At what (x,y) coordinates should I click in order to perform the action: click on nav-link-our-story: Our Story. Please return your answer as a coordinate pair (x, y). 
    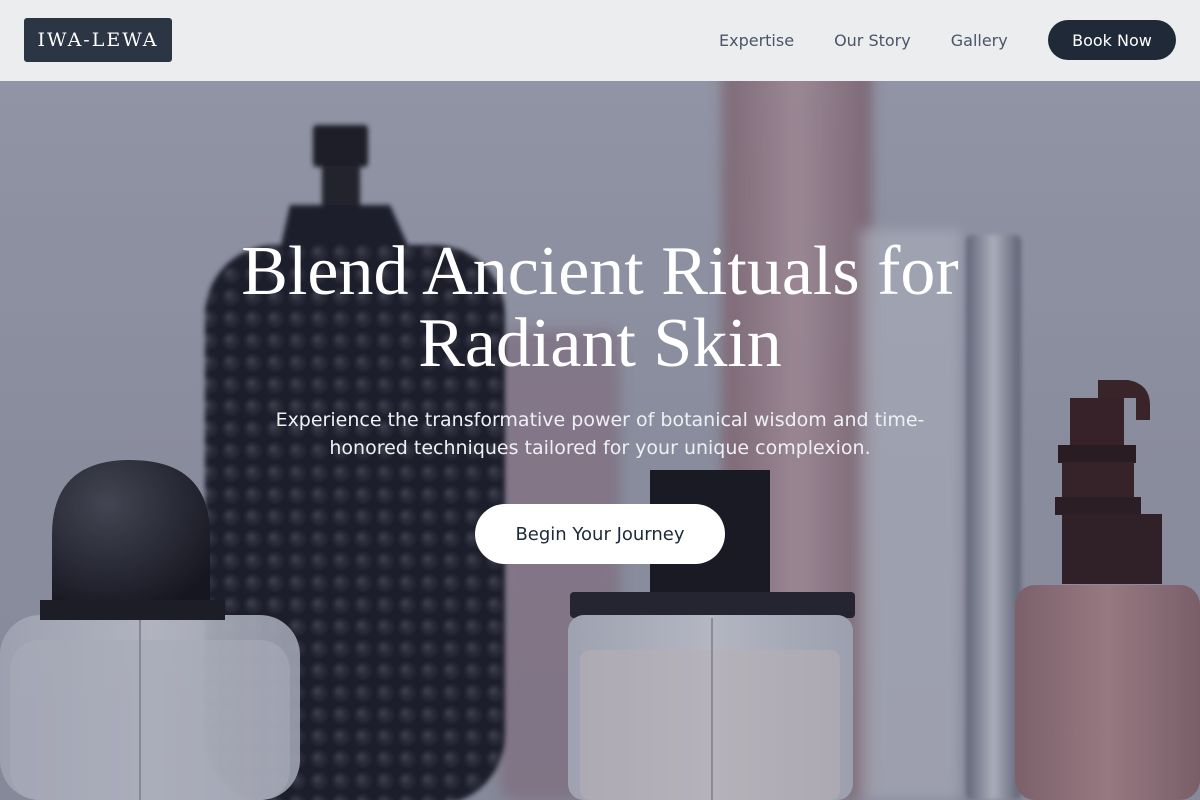
    Looking at the image, I should click on (872, 40).